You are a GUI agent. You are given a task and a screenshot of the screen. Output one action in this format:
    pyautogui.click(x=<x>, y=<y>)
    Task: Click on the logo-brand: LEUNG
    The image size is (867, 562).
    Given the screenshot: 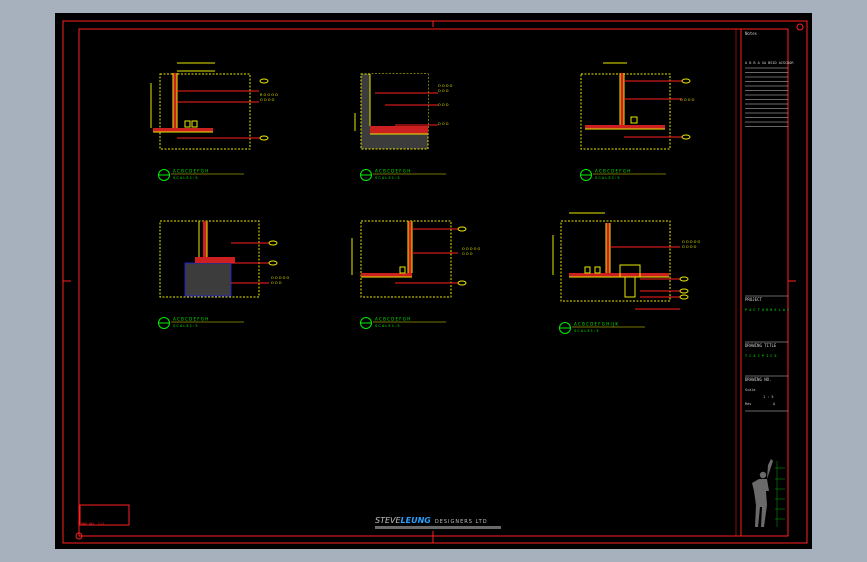 What is the action you would take?
    pyautogui.click(x=416, y=520)
    